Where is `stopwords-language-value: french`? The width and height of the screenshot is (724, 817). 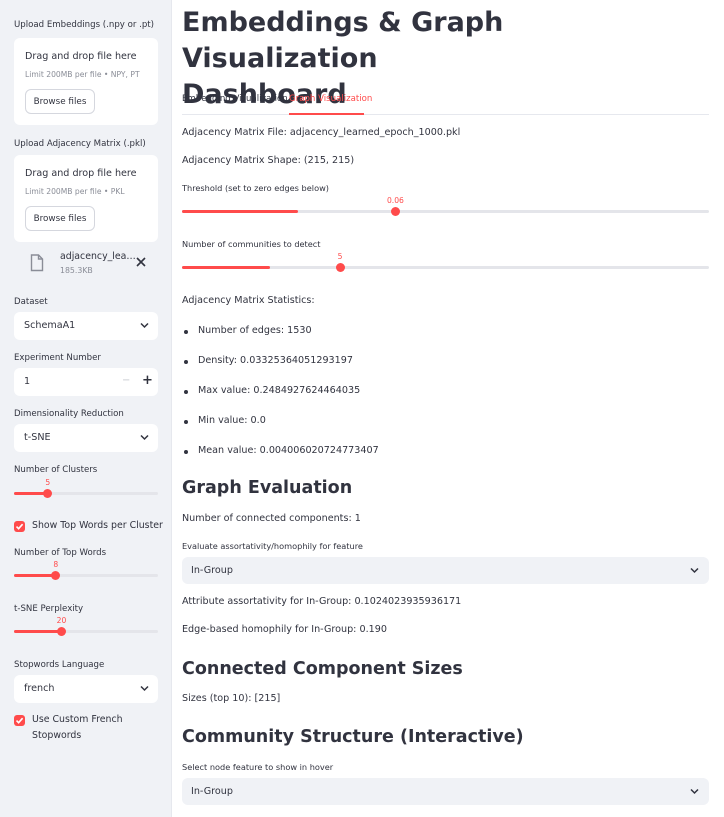 stopwords-language-value: french is located at coordinates (39, 688).